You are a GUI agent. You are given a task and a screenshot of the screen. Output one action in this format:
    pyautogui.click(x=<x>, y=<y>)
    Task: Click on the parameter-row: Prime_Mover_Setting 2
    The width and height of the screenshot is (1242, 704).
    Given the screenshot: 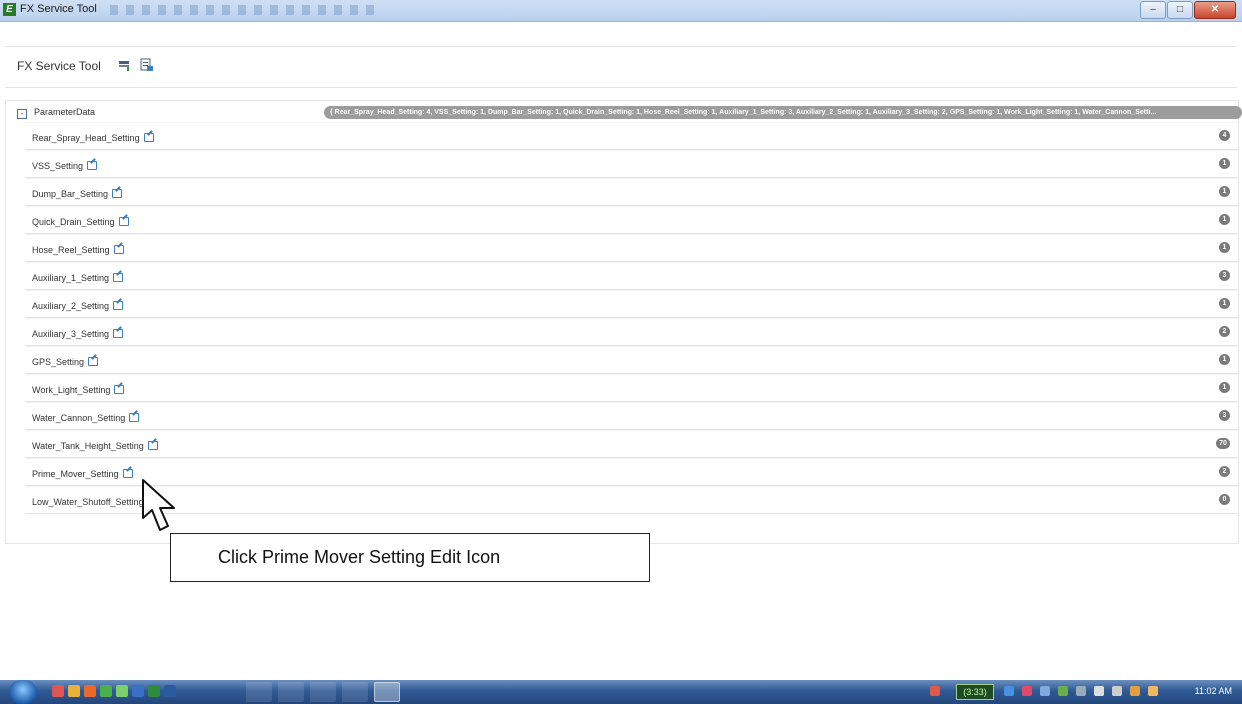 What is the action you would take?
    pyautogui.click(x=631, y=472)
    